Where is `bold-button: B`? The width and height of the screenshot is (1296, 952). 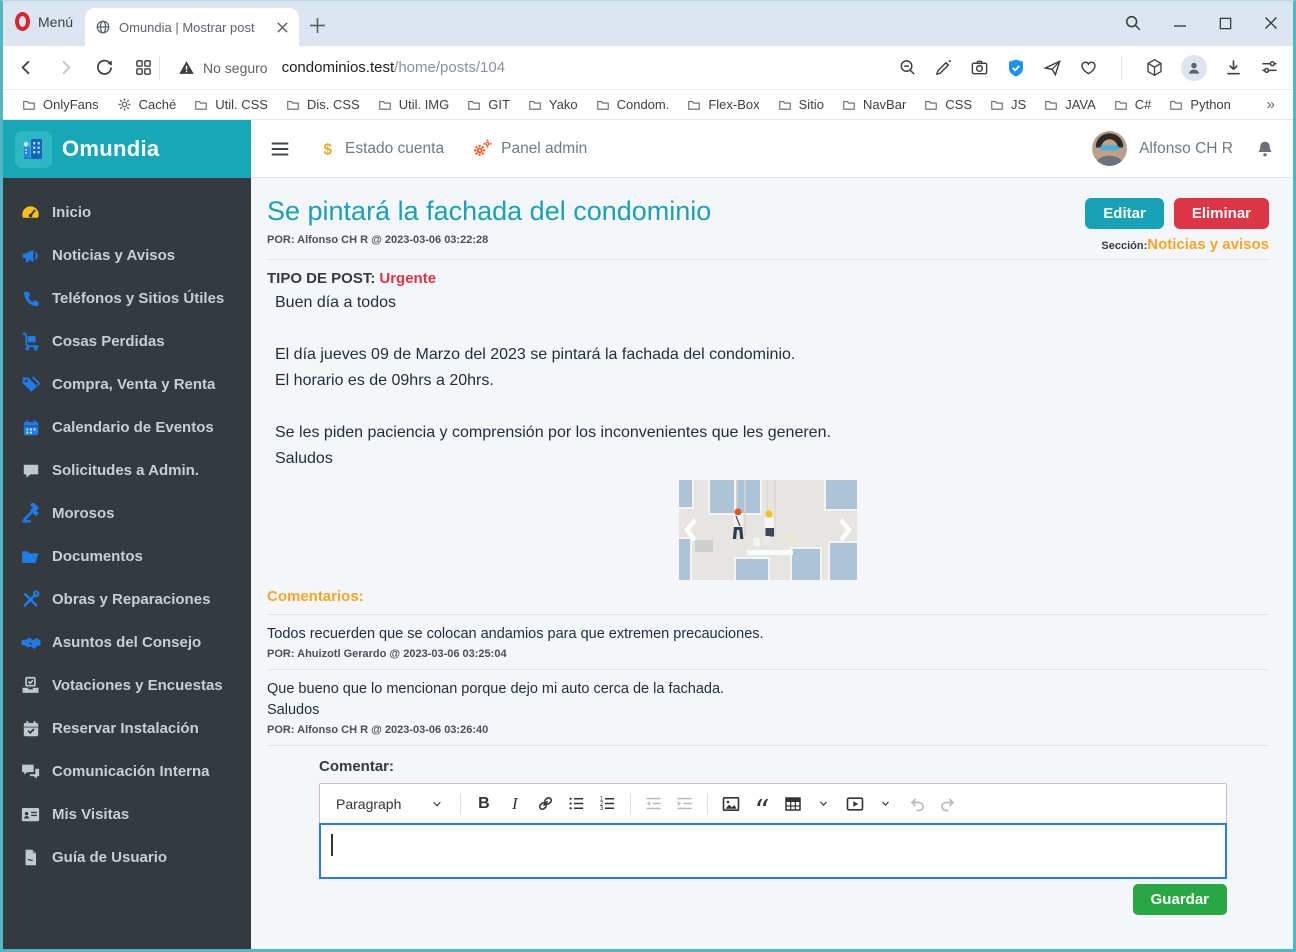 bold-button: B is located at coordinates (483, 803).